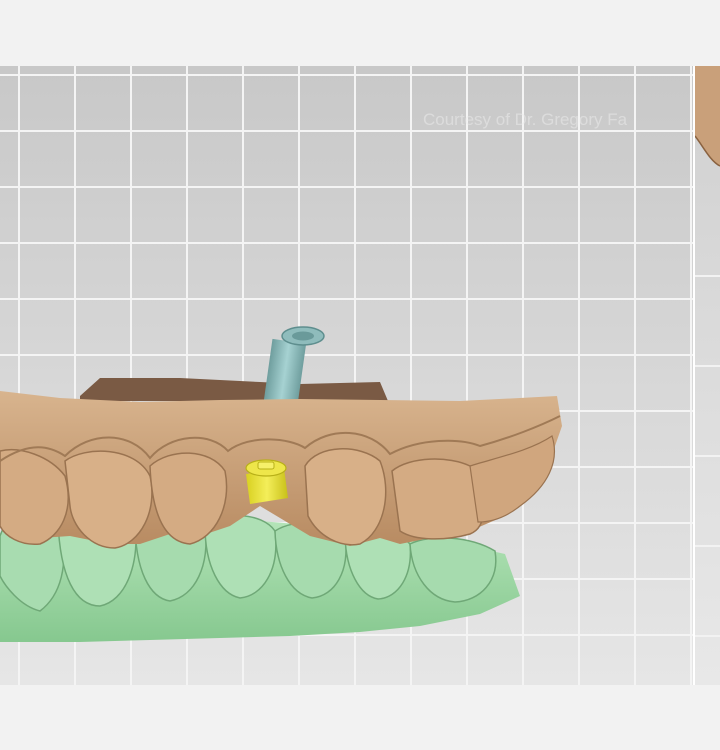  What do you see at coordinates (707, 351) in the screenshot?
I see `secondary-model-preview` at bounding box center [707, 351].